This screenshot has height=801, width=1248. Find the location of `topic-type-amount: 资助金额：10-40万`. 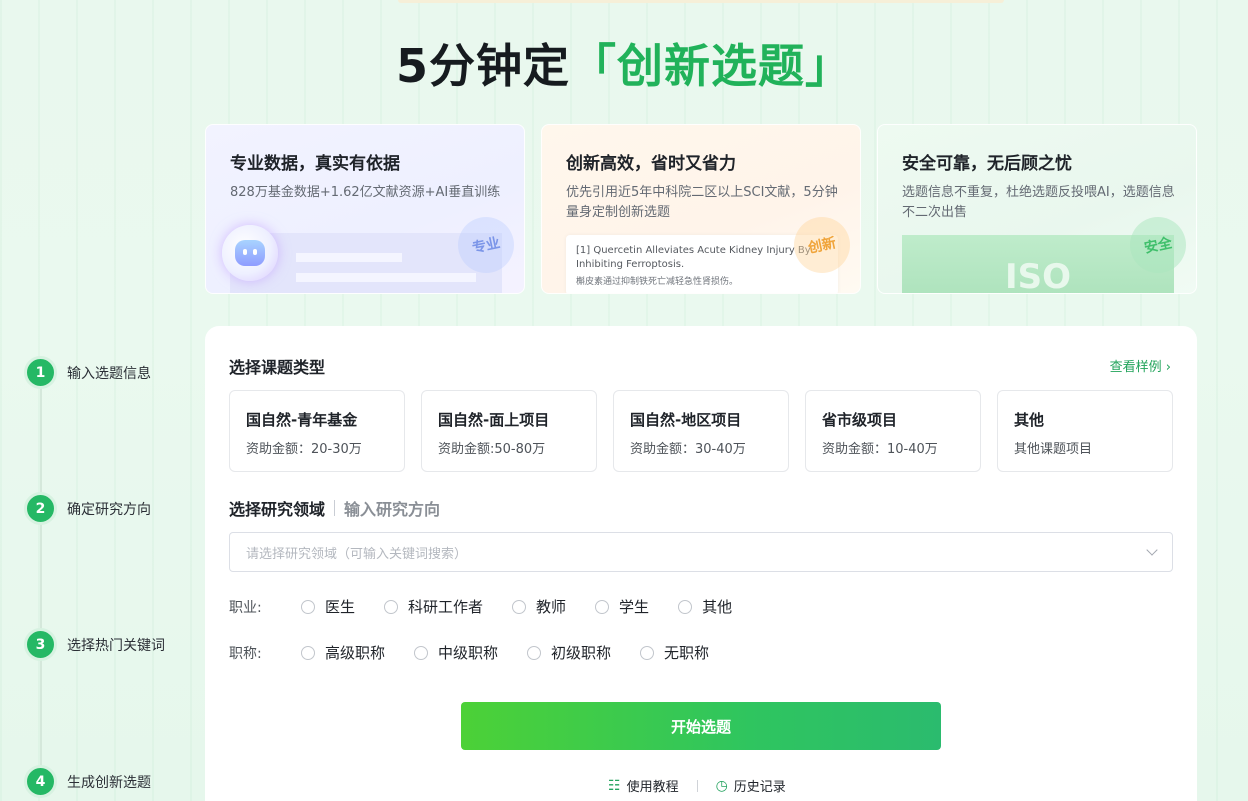

topic-type-amount: 资助金额：10-40万 is located at coordinates (880, 449).